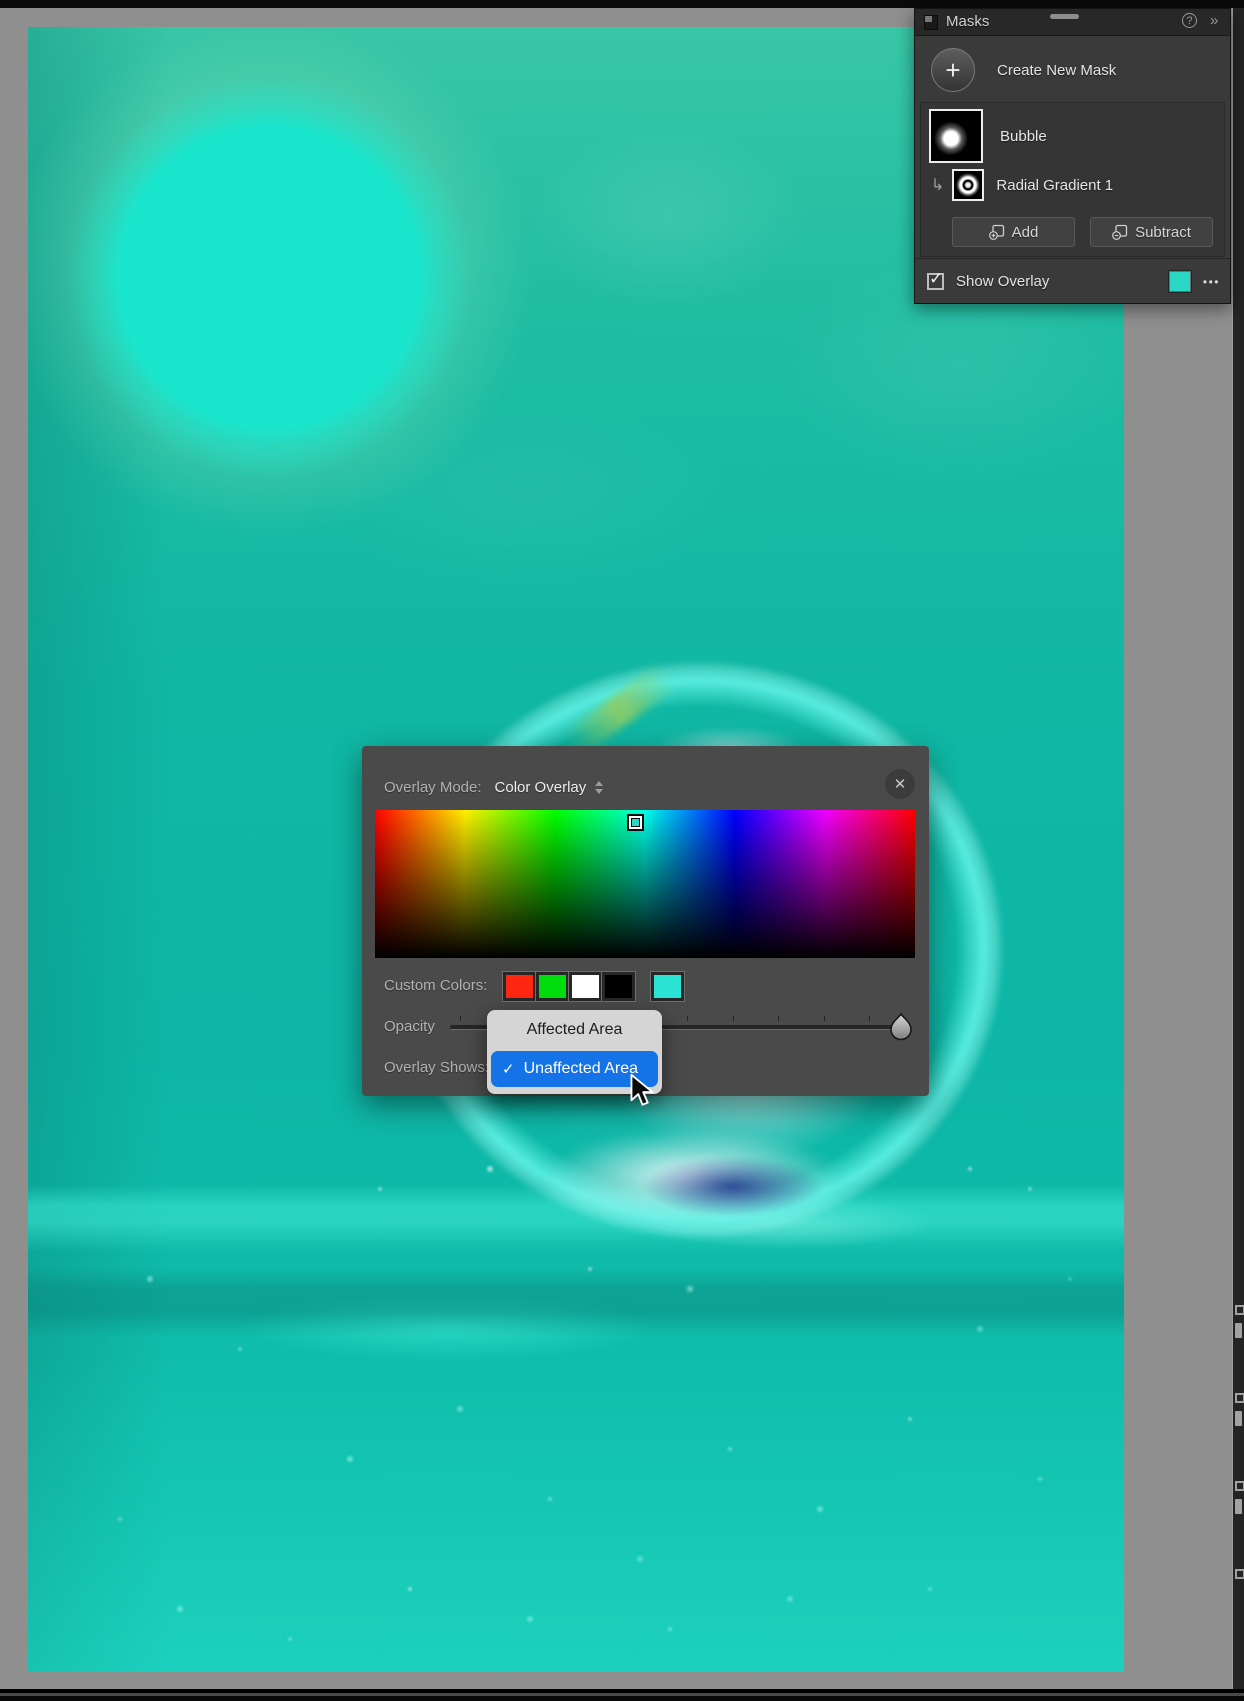 This screenshot has width=1244, height=1701. I want to click on window-bottom-bar, so click(622, 1695).